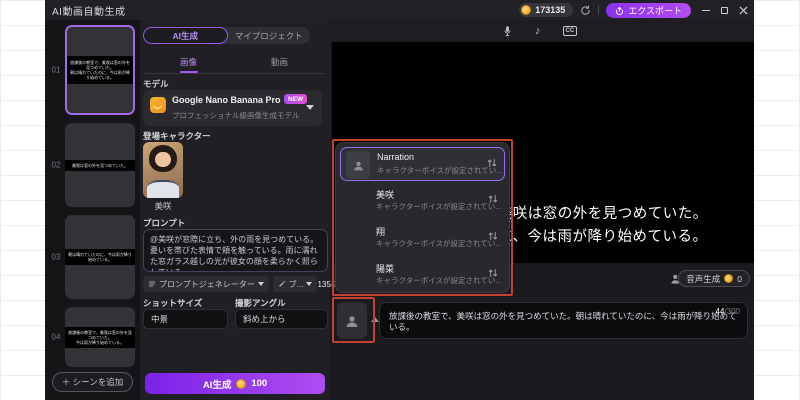  What do you see at coordinates (375, 319) in the screenshot?
I see `caret-up-icon` at bounding box center [375, 319].